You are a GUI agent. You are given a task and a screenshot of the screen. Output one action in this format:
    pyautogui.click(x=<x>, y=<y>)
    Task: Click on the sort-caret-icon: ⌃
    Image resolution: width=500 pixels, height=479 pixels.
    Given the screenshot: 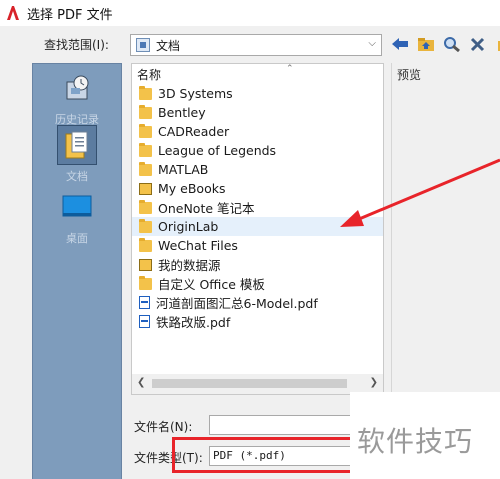 What is the action you would take?
    pyautogui.click(x=290, y=69)
    